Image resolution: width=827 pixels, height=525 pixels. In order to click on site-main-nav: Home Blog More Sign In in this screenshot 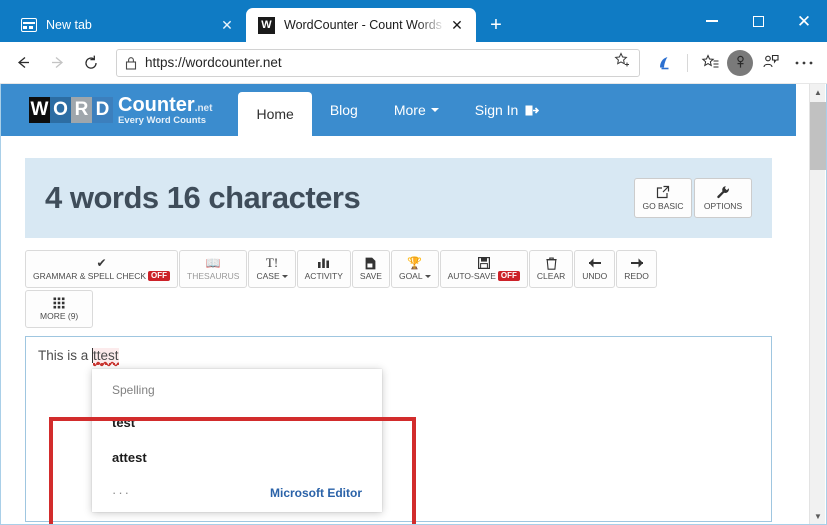, I will do `click(397, 110)`.